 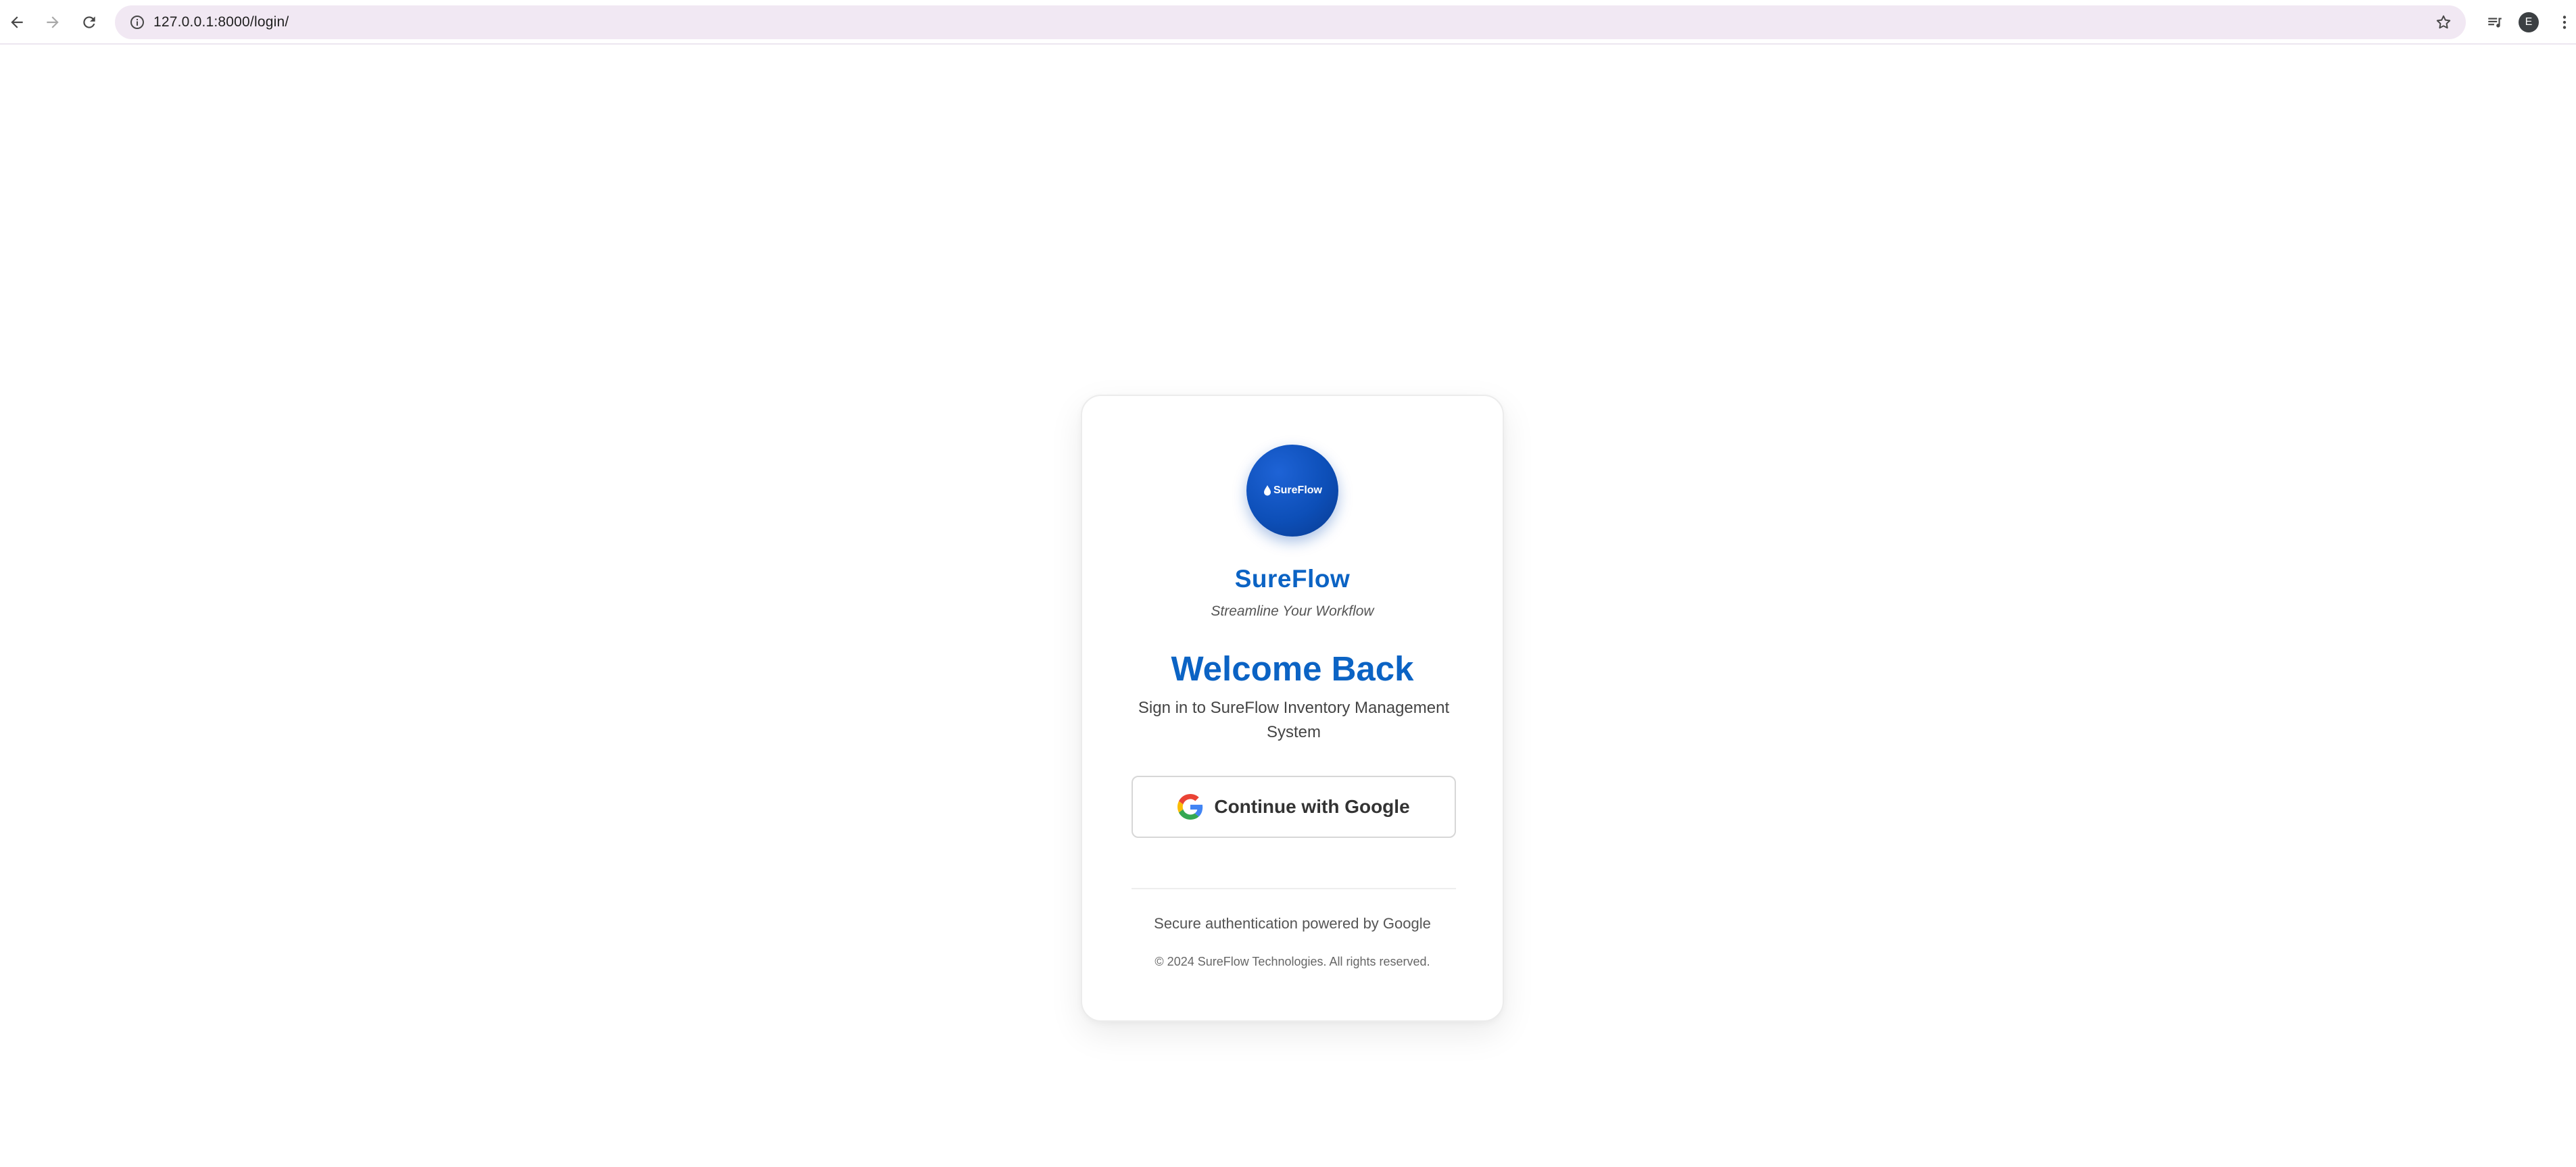 I want to click on browser-menu-button, so click(x=2564, y=22).